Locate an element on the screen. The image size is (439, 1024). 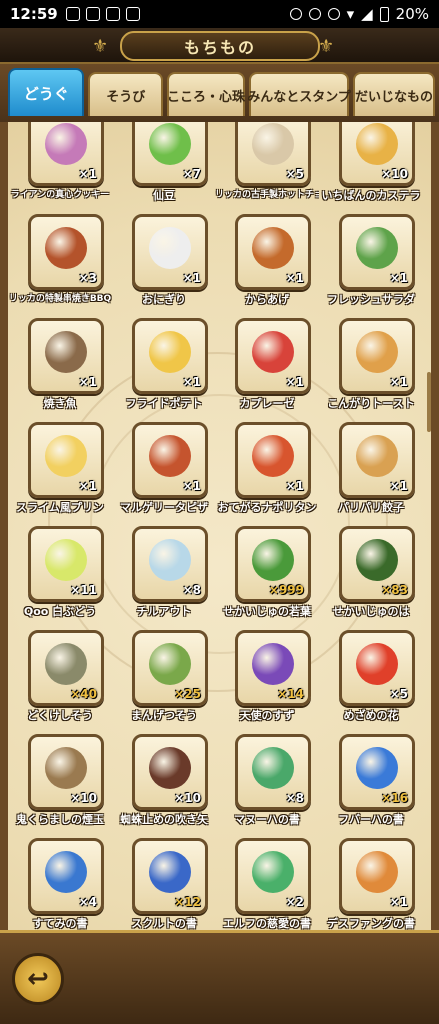
item-tile: ×999 is located at coordinates (273, 564).